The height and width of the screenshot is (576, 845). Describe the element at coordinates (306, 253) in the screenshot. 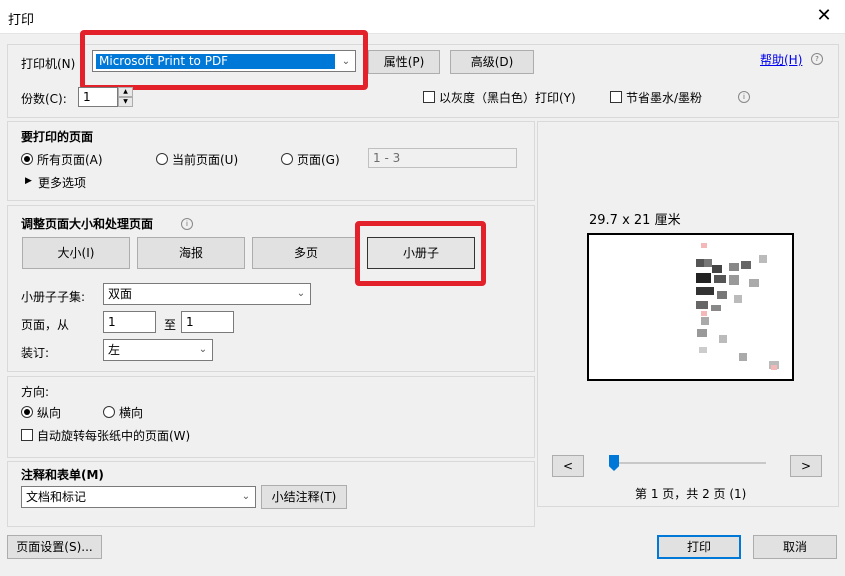

I see `tab-multiple: 多页` at that location.